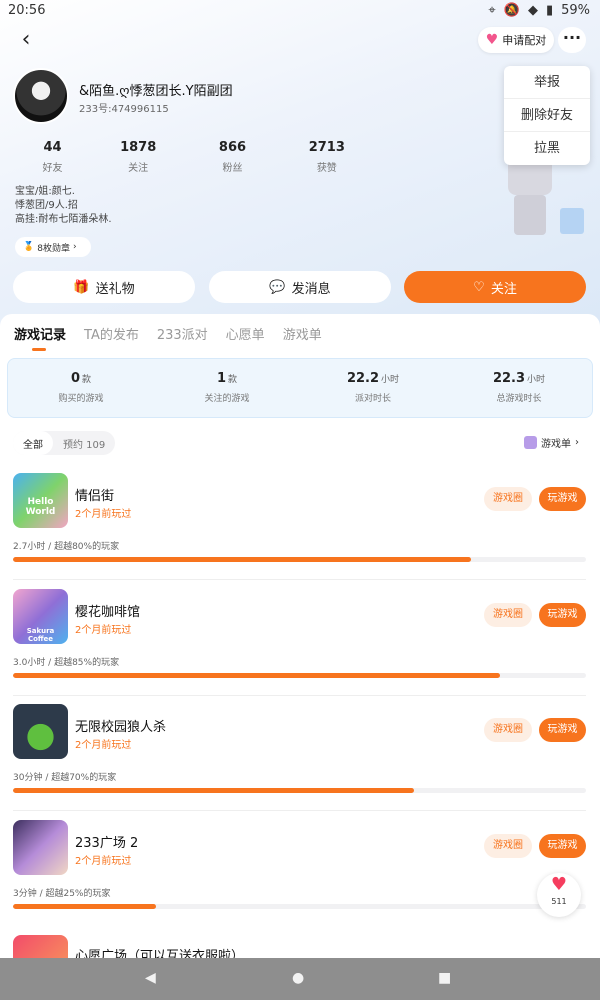  Describe the element at coordinates (299, 875) in the screenshot. I see `list-item: 233广场 2 2个月前玩过 游戏圈 玩游戏 3分钟 / 超越25%的玩家` at that location.